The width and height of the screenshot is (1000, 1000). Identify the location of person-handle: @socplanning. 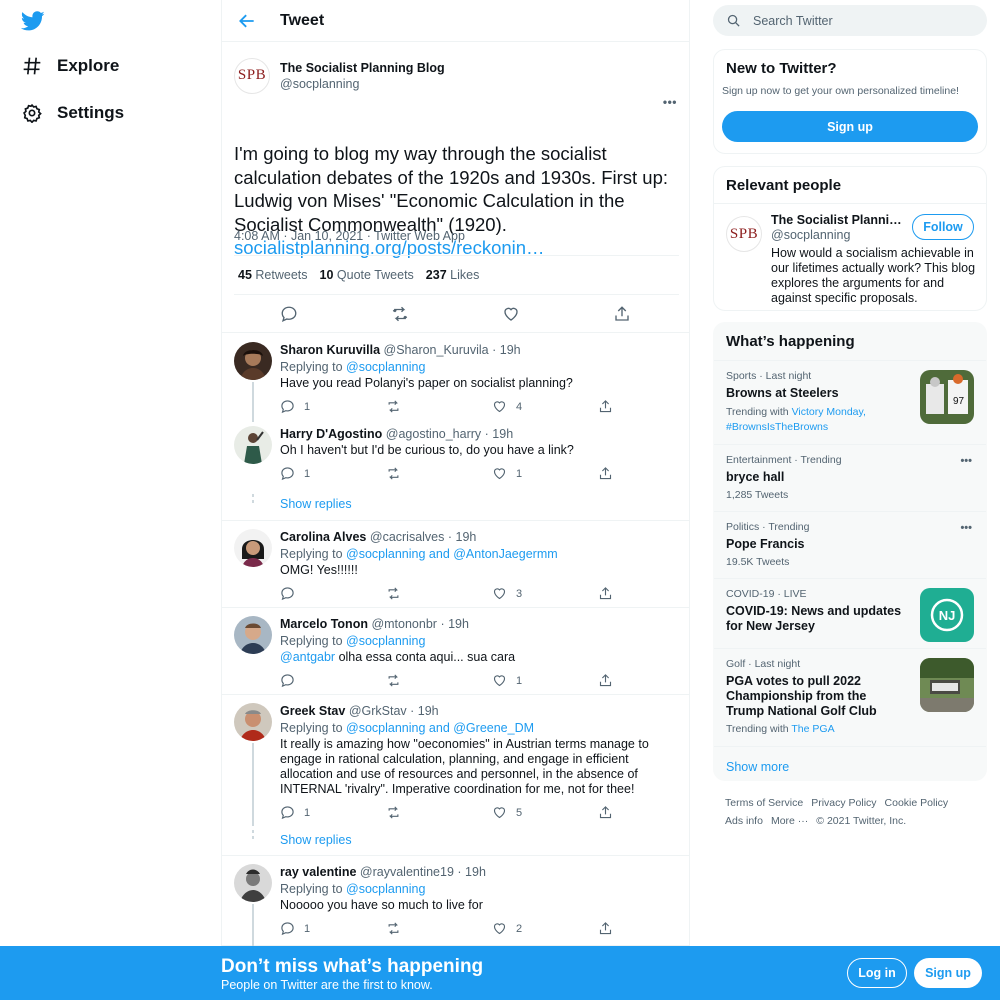
(810, 235).